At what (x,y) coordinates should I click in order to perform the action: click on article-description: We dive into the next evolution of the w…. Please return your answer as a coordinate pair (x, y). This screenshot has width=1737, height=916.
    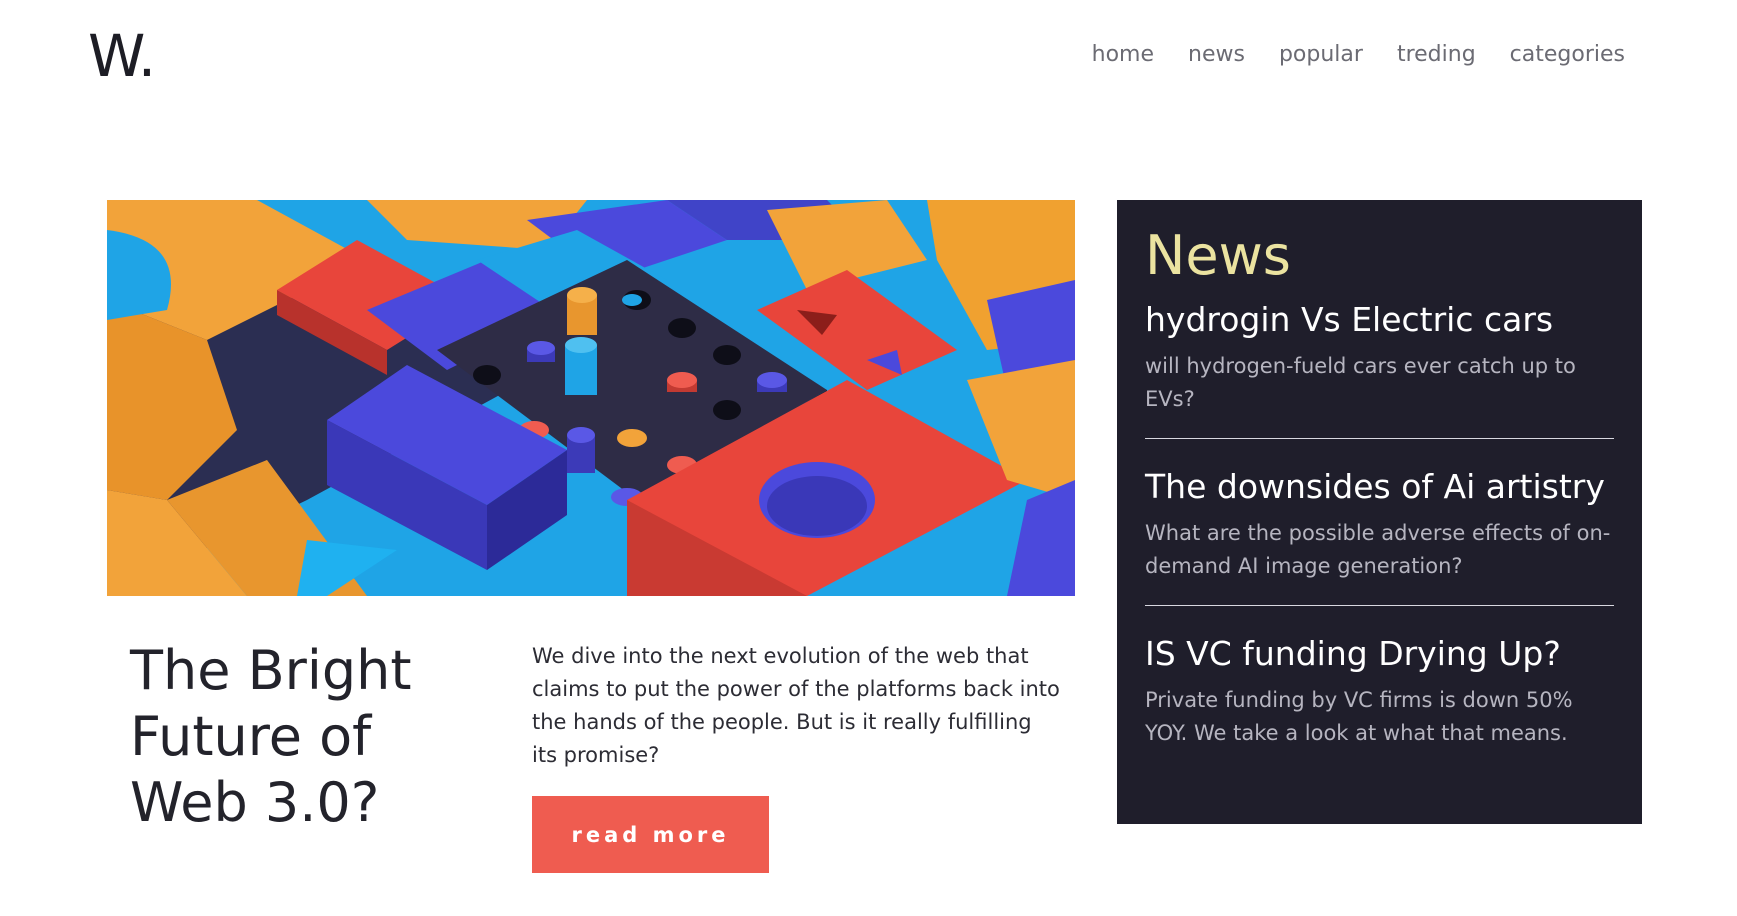
    Looking at the image, I should click on (796, 705).